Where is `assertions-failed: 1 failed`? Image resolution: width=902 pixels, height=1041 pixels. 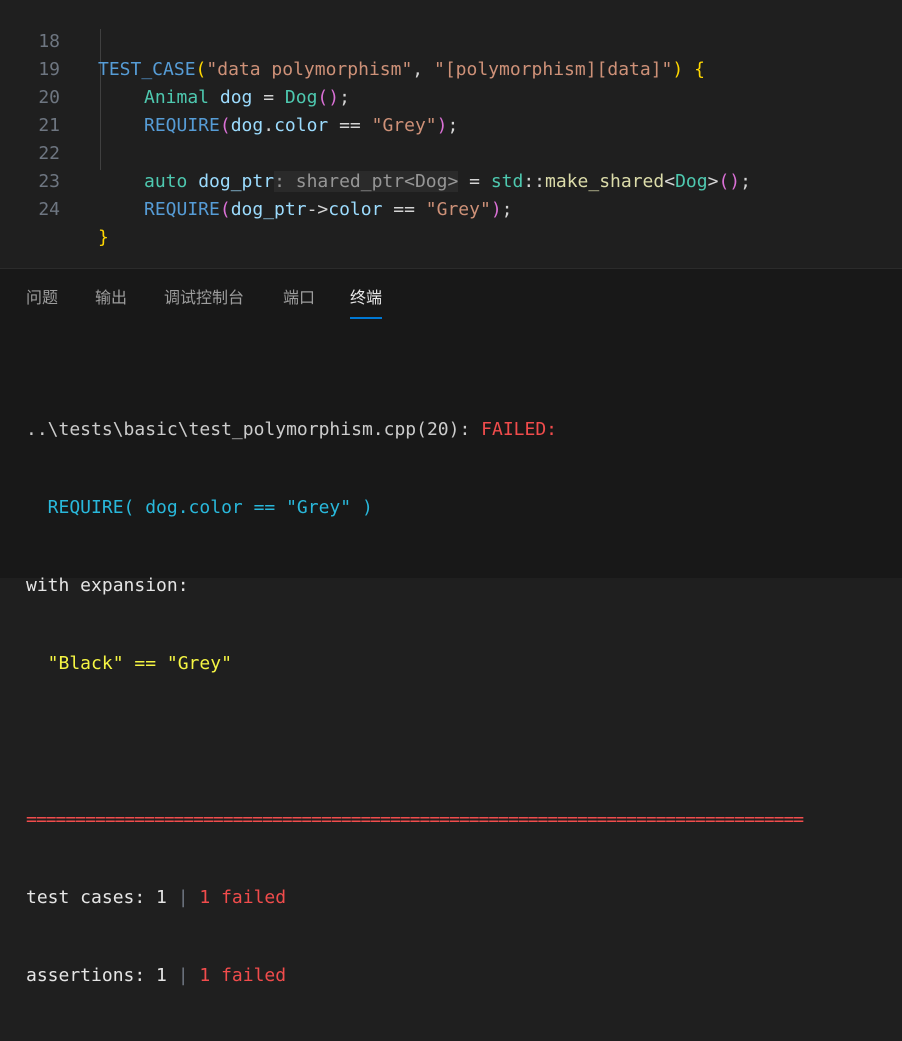 assertions-failed: 1 failed is located at coordinates (237, 975).